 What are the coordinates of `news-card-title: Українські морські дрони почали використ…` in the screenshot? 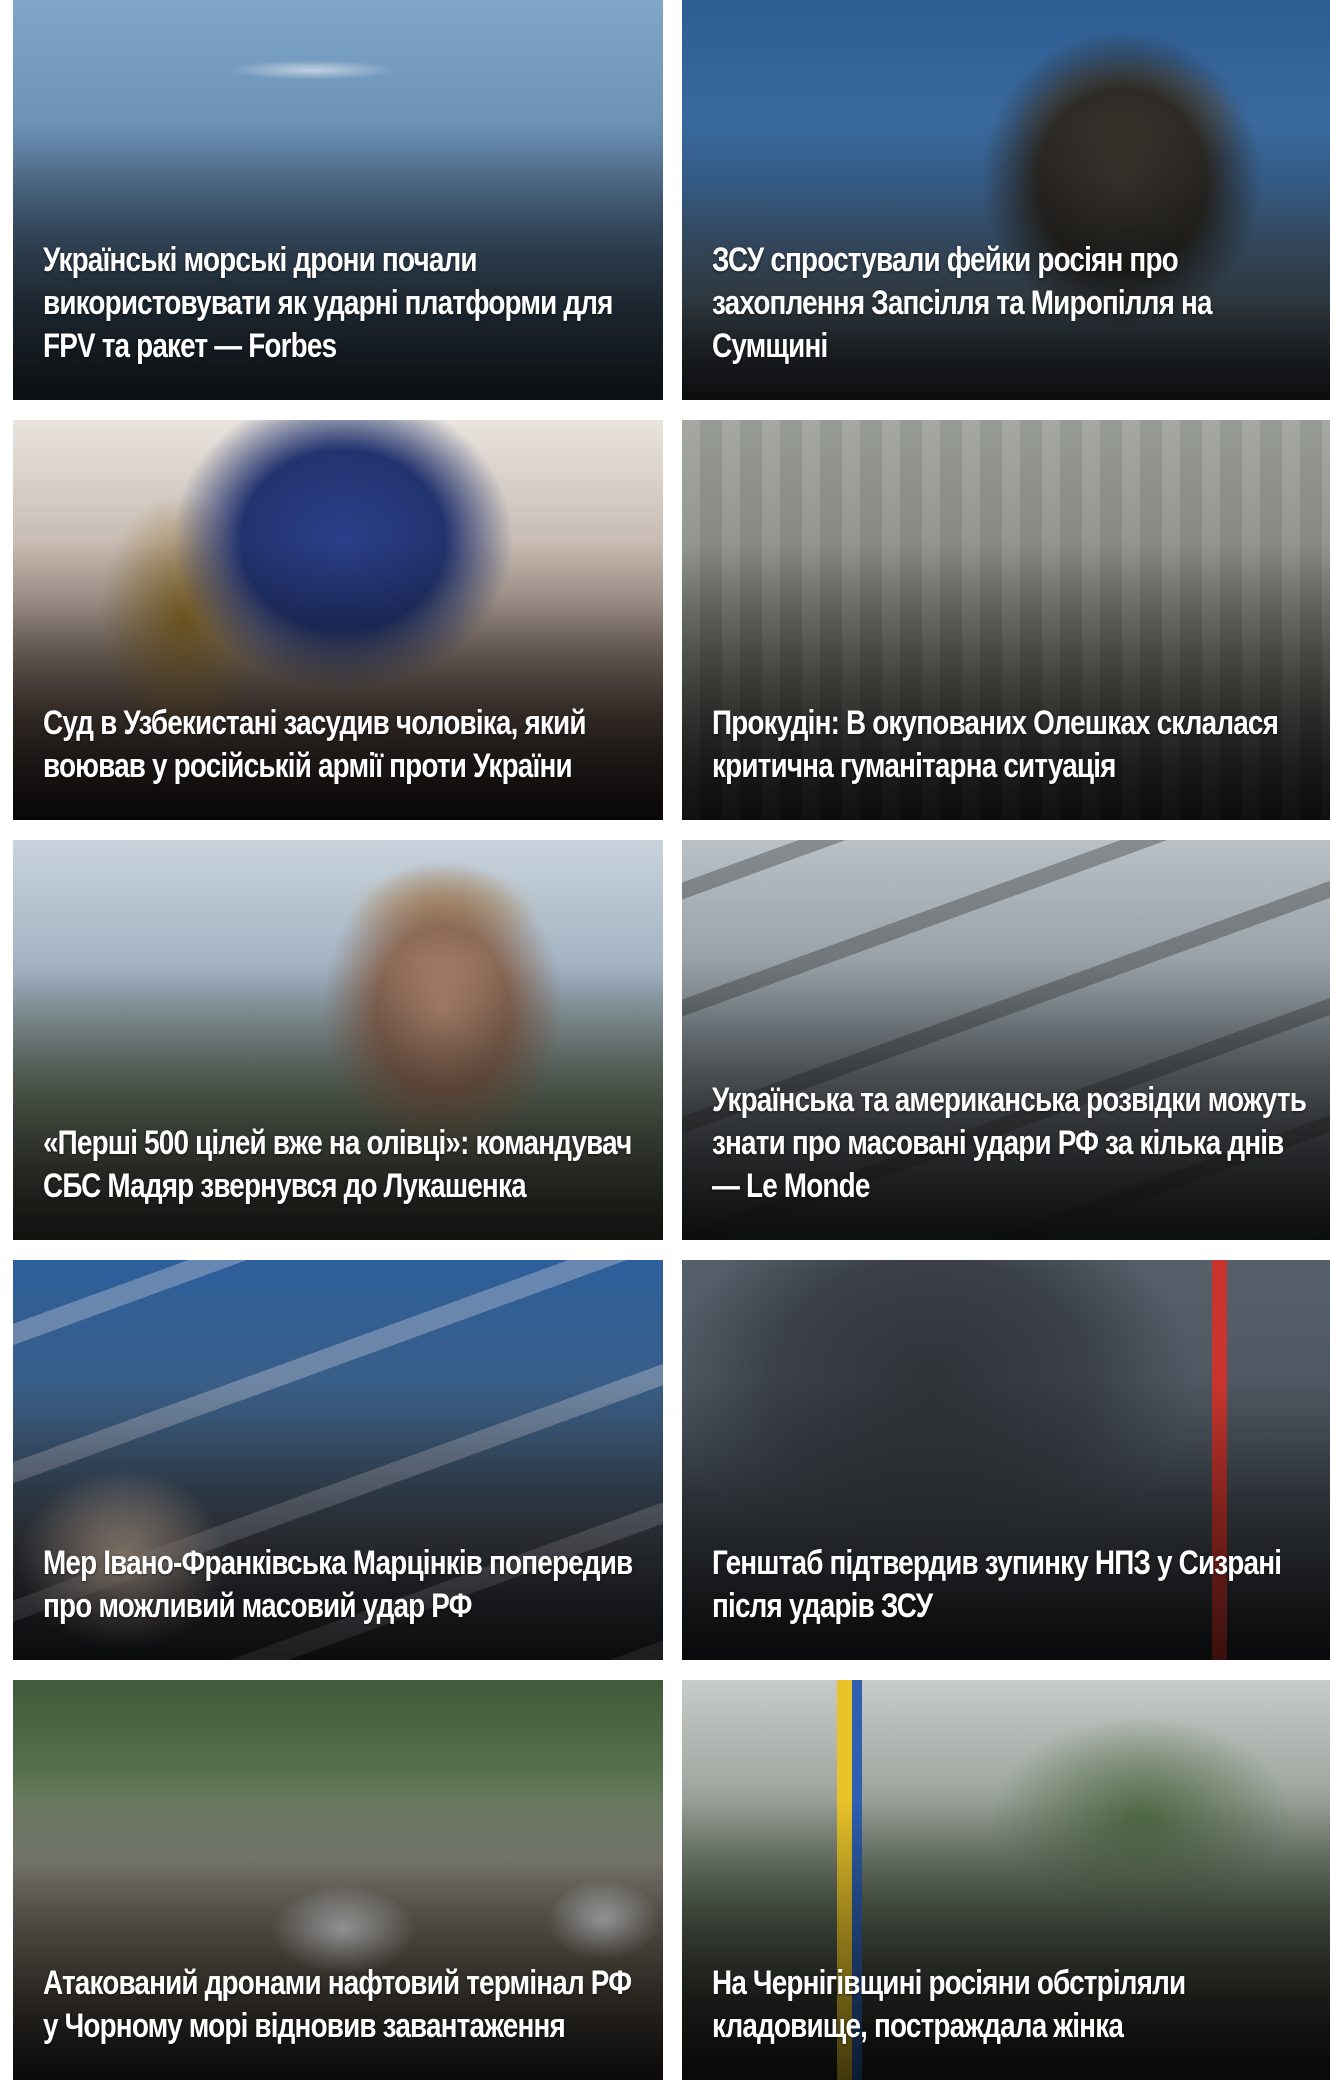 It's located at (338, 303).